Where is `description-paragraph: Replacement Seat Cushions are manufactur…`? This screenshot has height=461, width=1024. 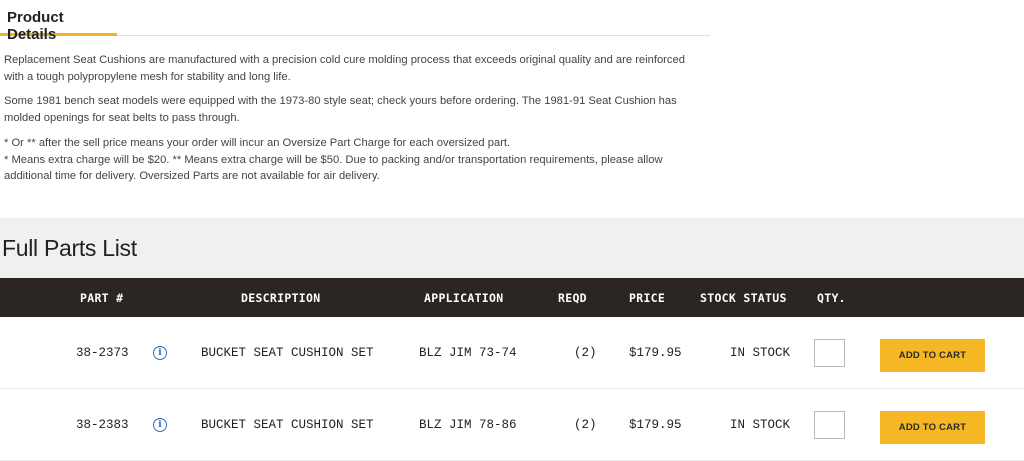
description-paragraph: Replacement Seat Cushions are manufactur… is located at coordinates (344, 68).